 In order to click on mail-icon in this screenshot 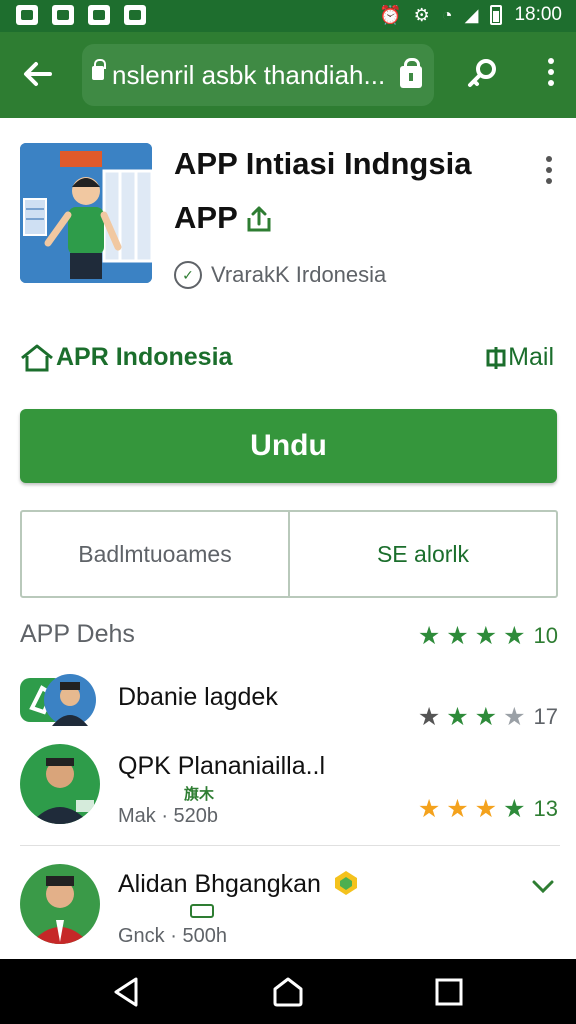, I will do `click(496, 357)`.